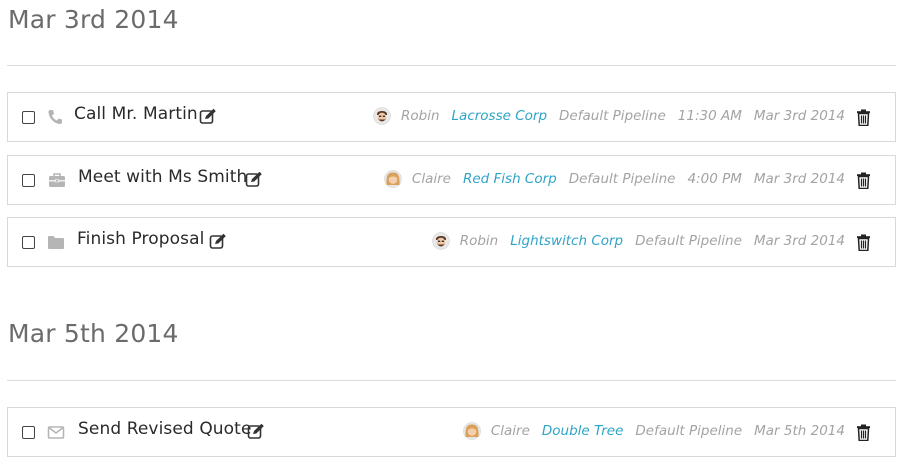  I want to click on task-title: Finish Proposal, so click(140, 239).